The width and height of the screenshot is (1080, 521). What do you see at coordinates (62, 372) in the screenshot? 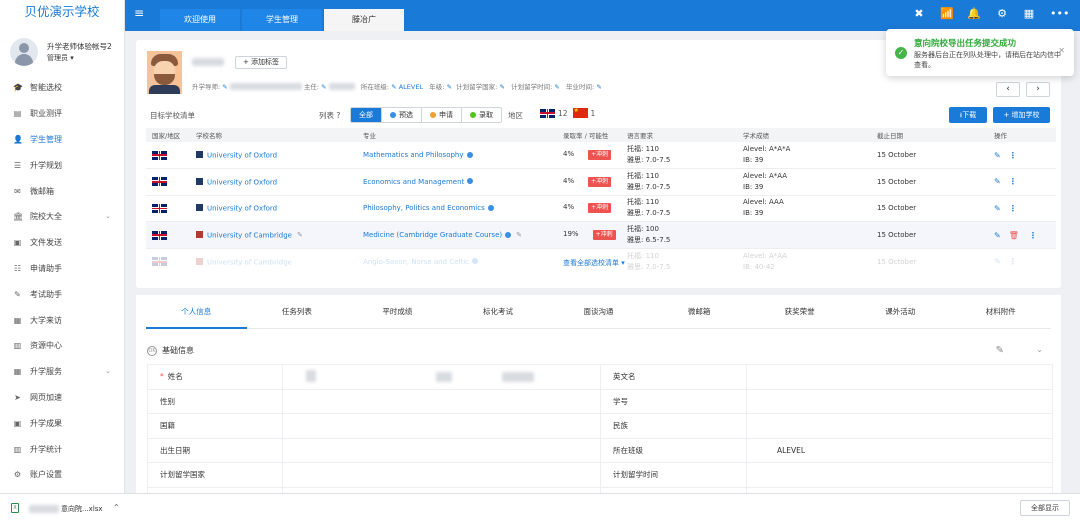
I see `sidebar-item: ▦ 升学服务 ⌄` at bounding box center [62, 372].